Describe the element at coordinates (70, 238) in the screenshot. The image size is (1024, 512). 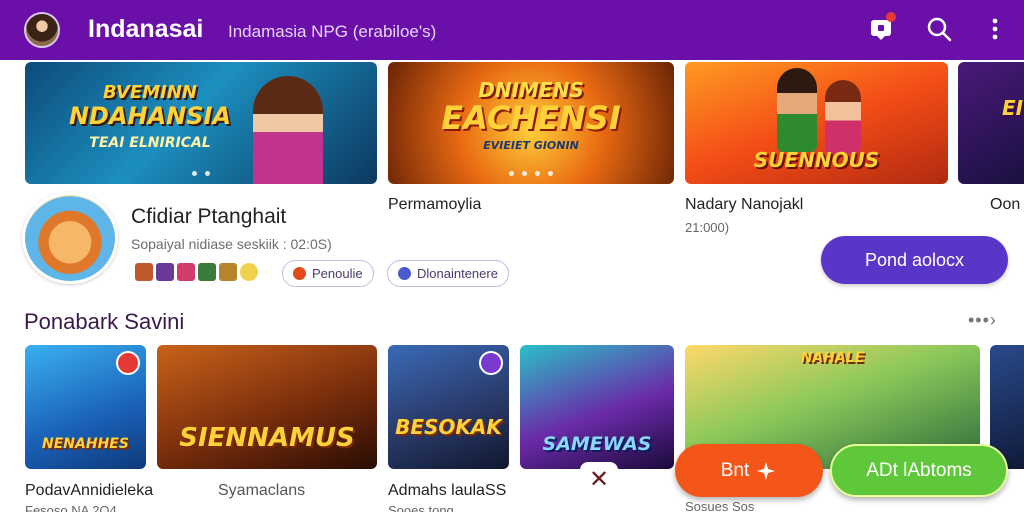
I see `featured-game-icon` at that location.